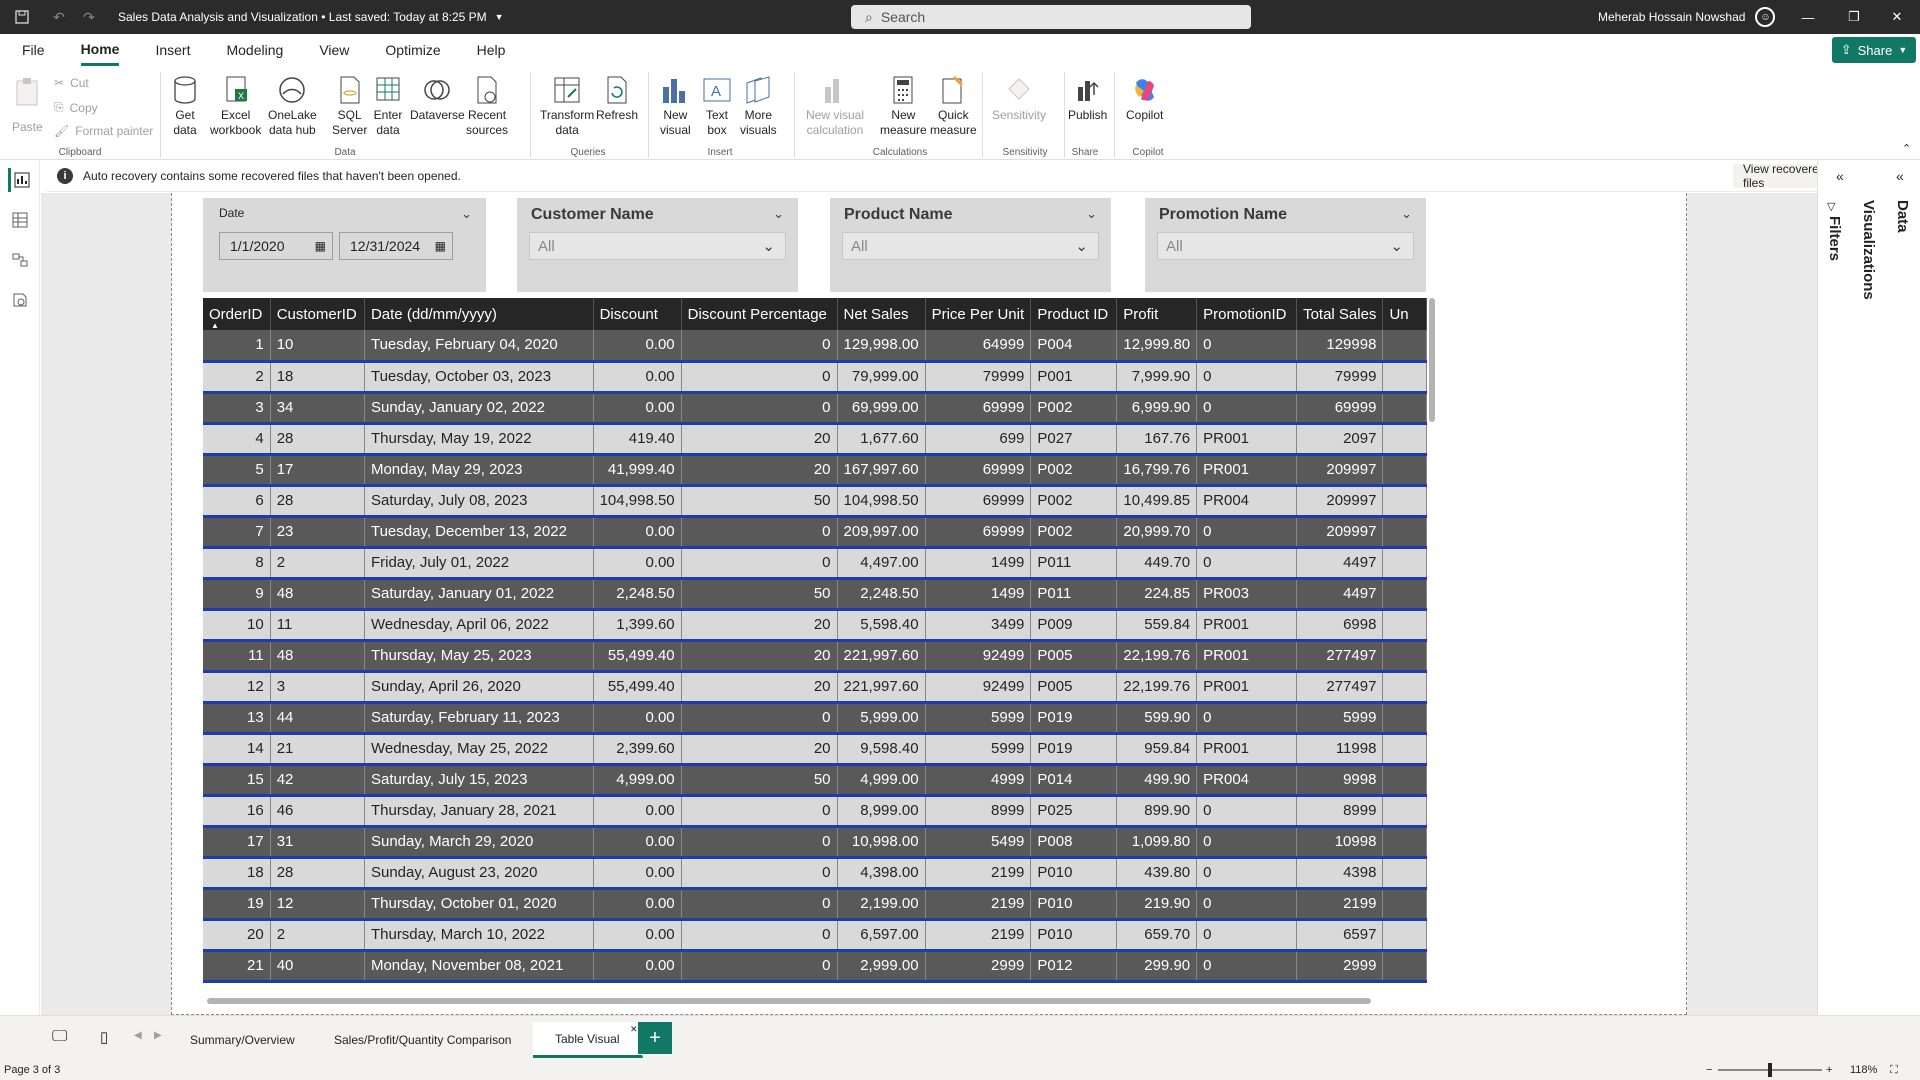 This screenshot has width=1920, height=1080. I want to click on sql-server-button: SQL Server, so click(349, 106).